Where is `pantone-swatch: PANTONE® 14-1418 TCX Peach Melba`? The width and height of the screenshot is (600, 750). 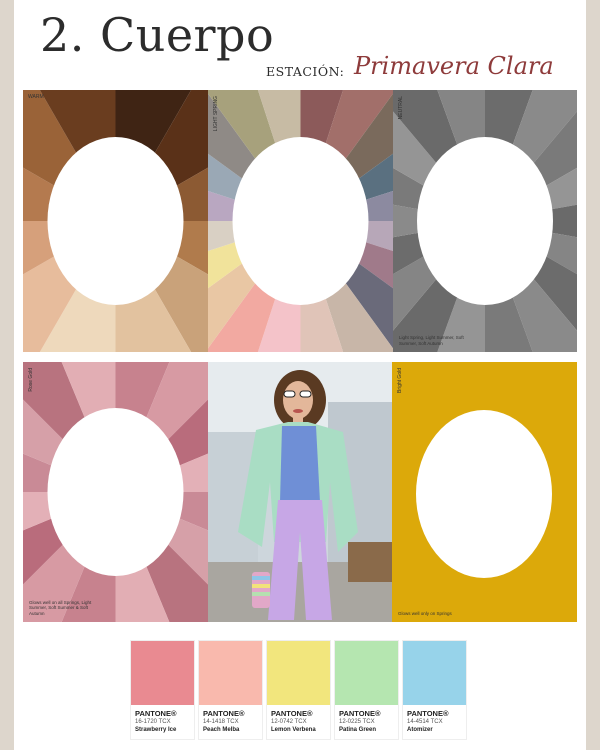
pantone-swatch: PANTONE® 14-1418 TCX Peach Melba is located at coordinates (230, 690).